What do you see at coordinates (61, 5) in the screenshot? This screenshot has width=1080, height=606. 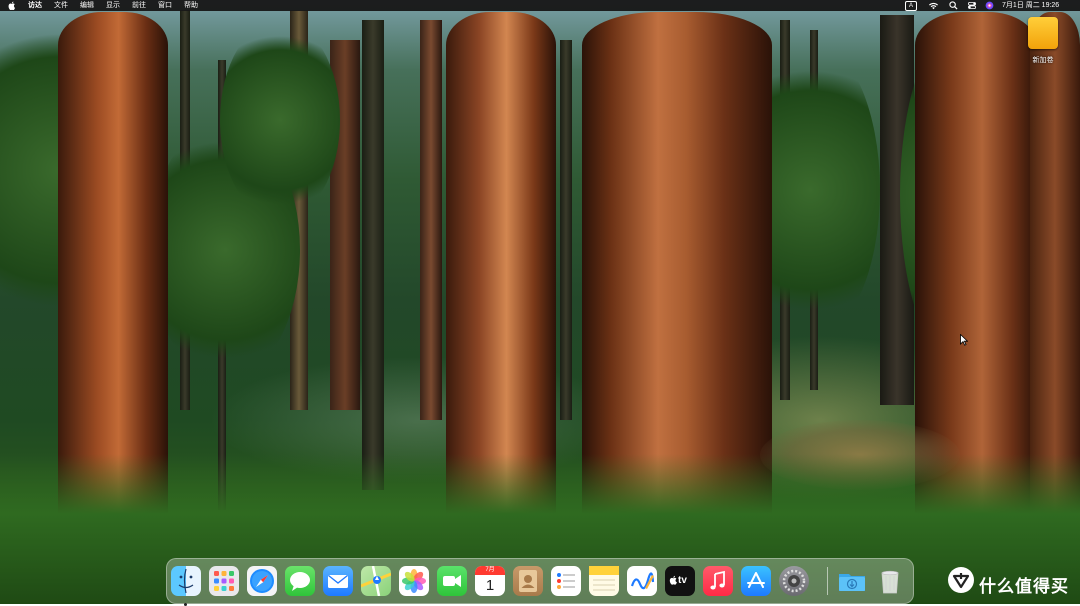 I see `menu-file: 文件` at bounding box center [61, 5].